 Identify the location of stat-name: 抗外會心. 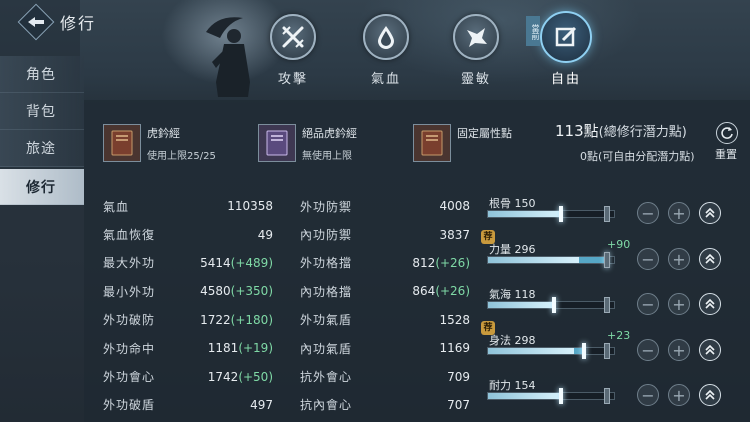
(326, 377).